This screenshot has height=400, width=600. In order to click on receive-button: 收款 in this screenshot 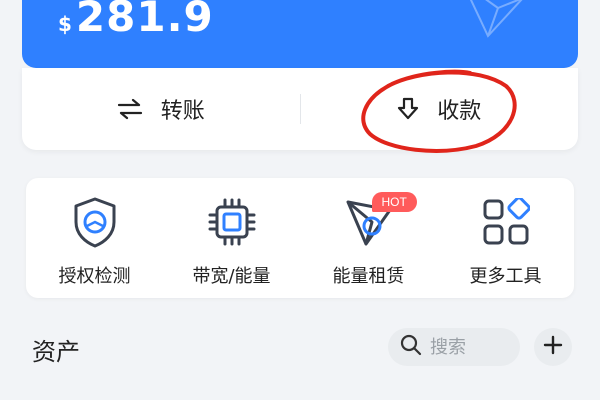, I will do `click(440, 109)`.